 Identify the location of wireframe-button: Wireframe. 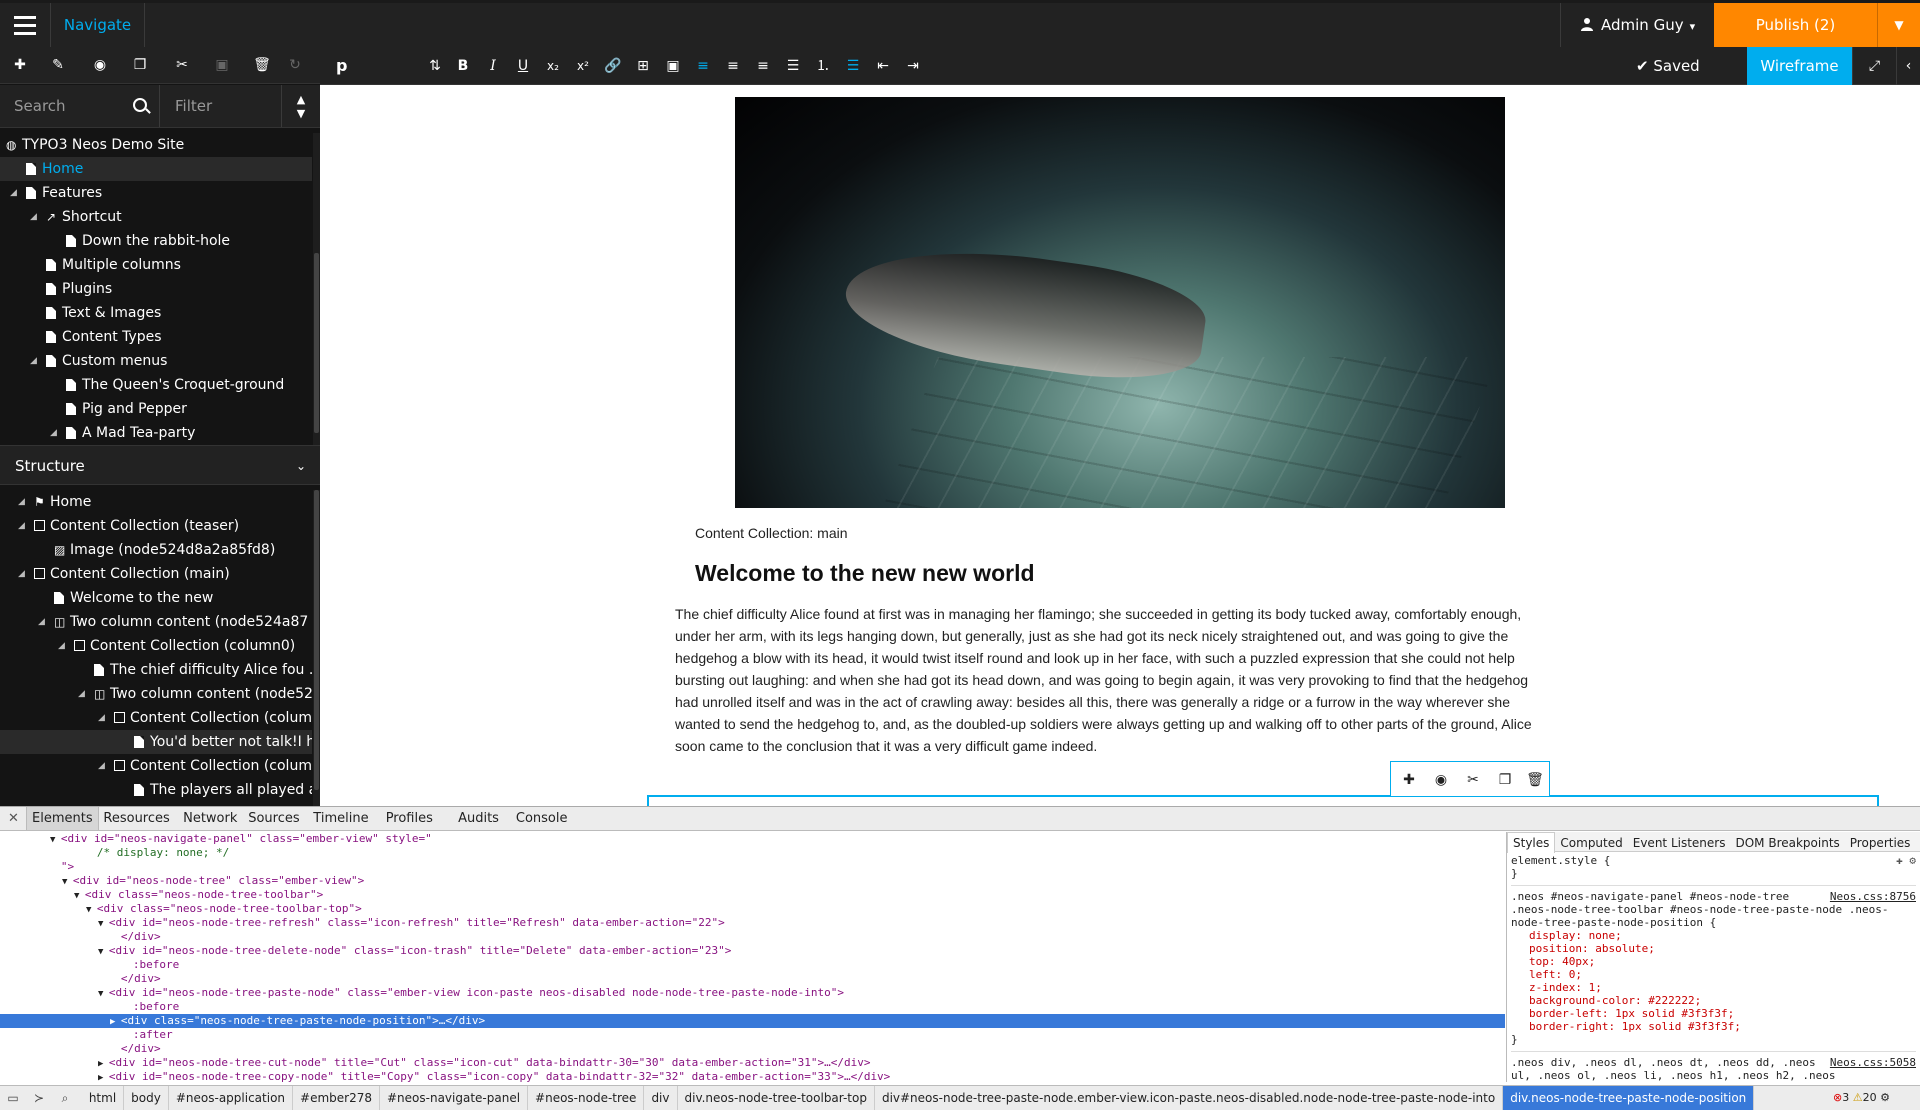
(1799, 66).